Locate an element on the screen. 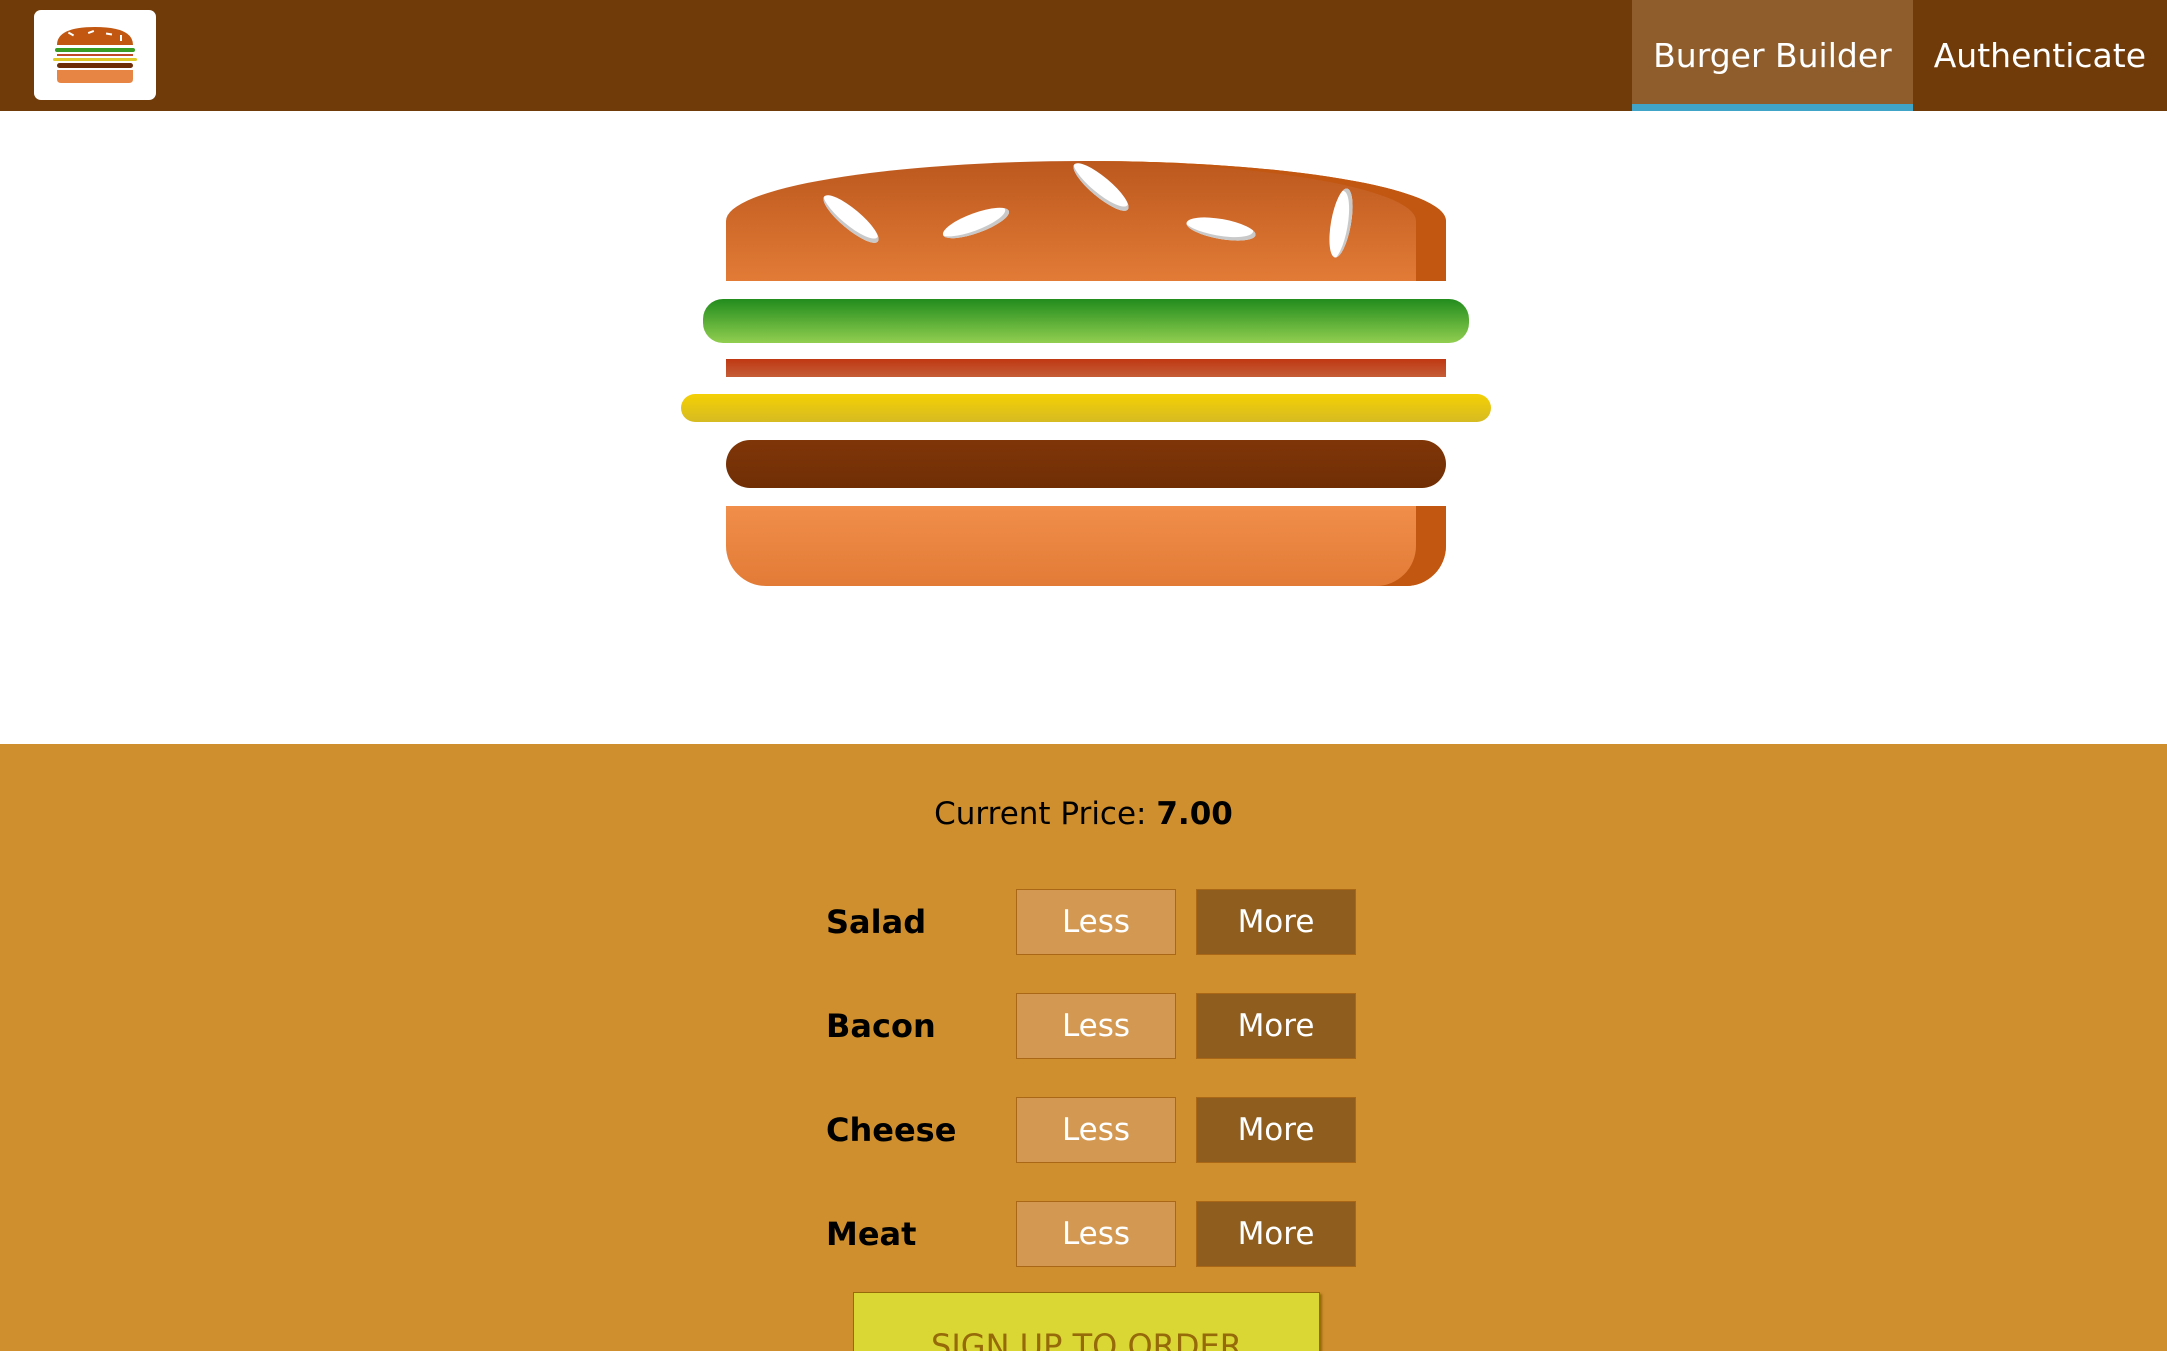  control-bacon: Bacon Less More is located at coordinates (1101, 1026).